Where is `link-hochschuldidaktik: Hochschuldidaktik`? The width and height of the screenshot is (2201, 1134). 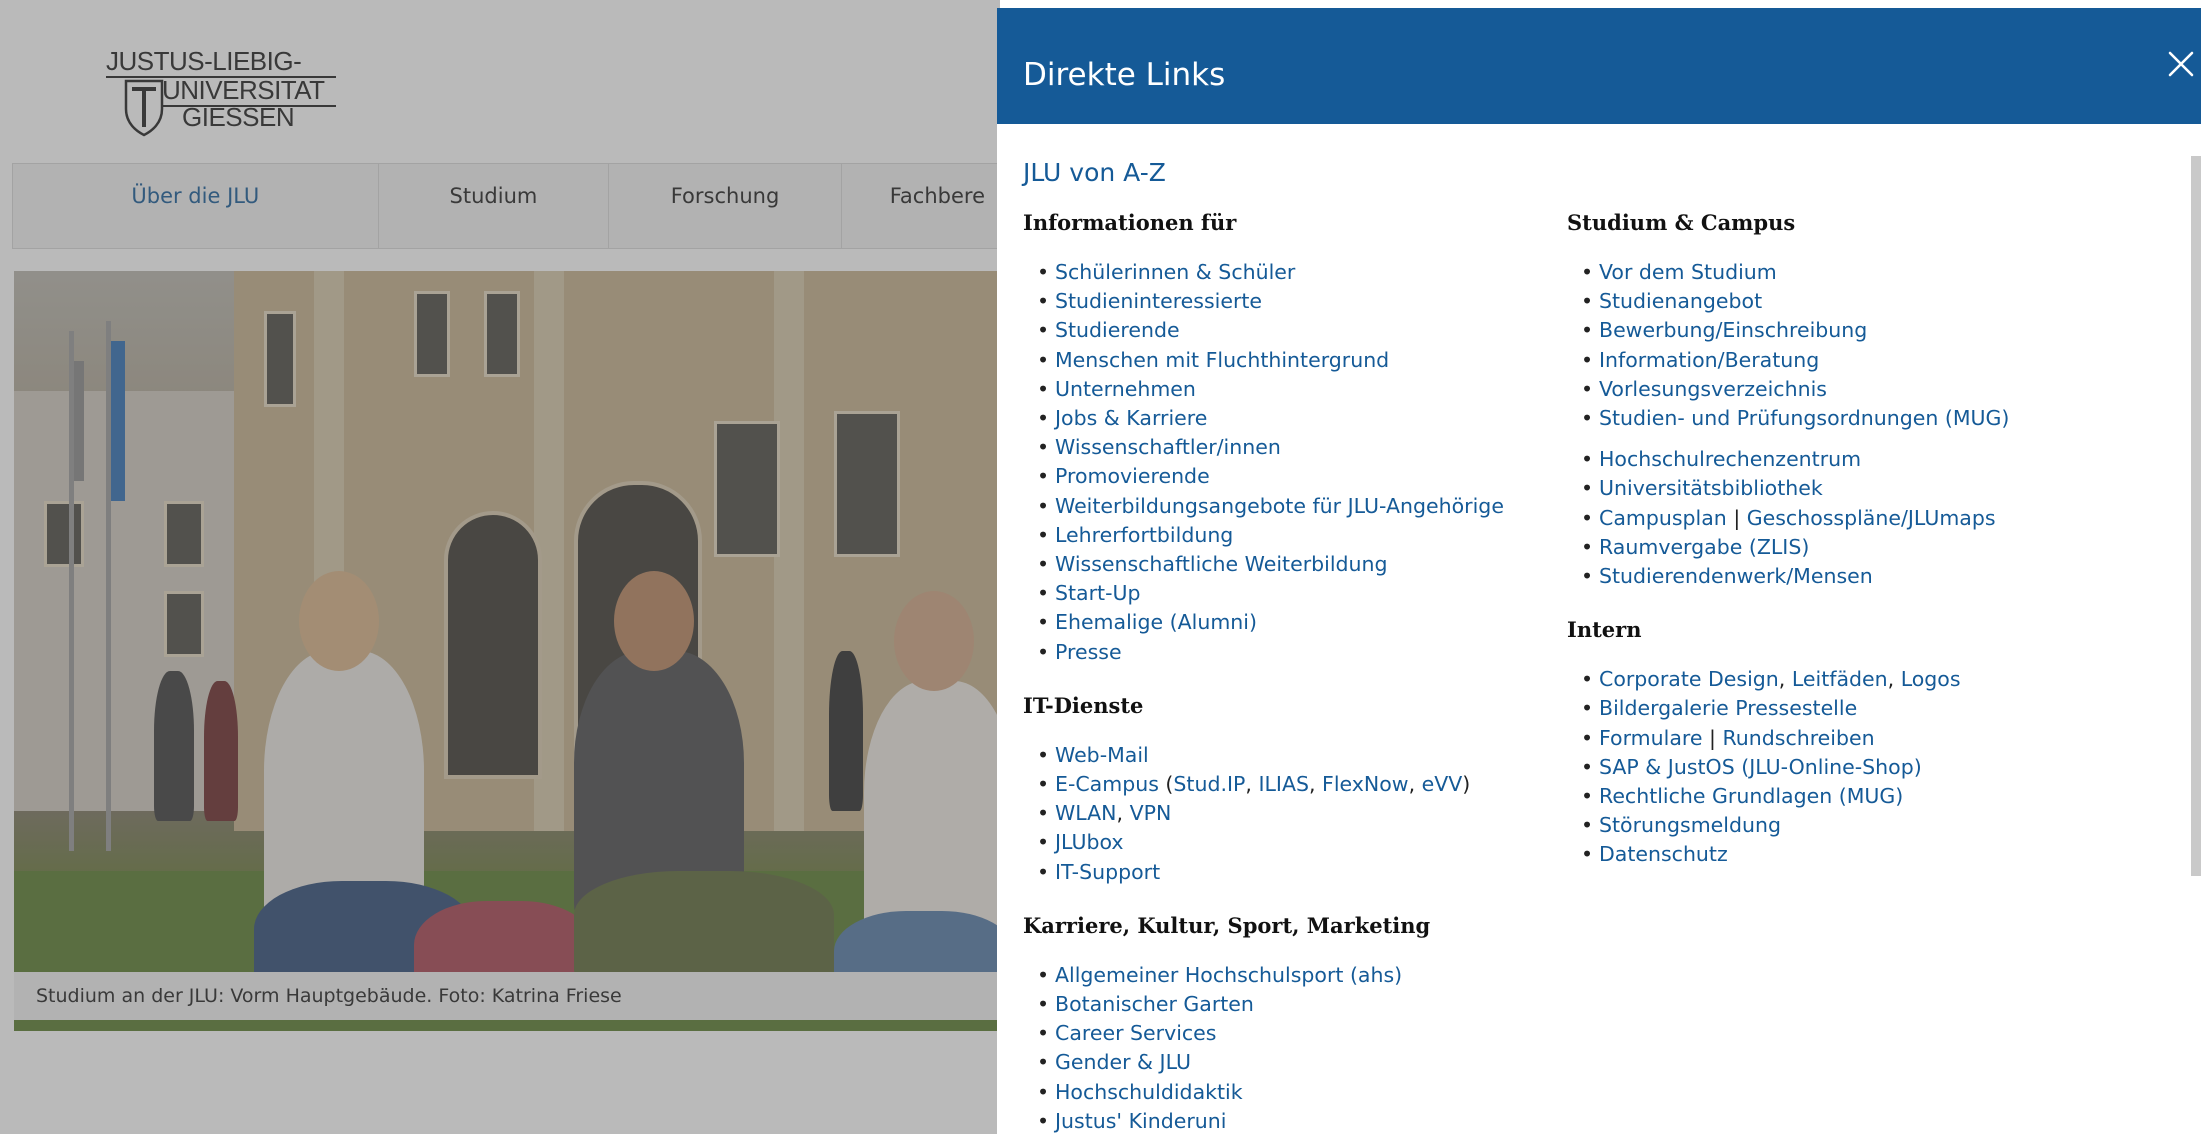
link-hochschuldidaktik: Hochschuldidaktik is located at coordinates (1300, 1092).